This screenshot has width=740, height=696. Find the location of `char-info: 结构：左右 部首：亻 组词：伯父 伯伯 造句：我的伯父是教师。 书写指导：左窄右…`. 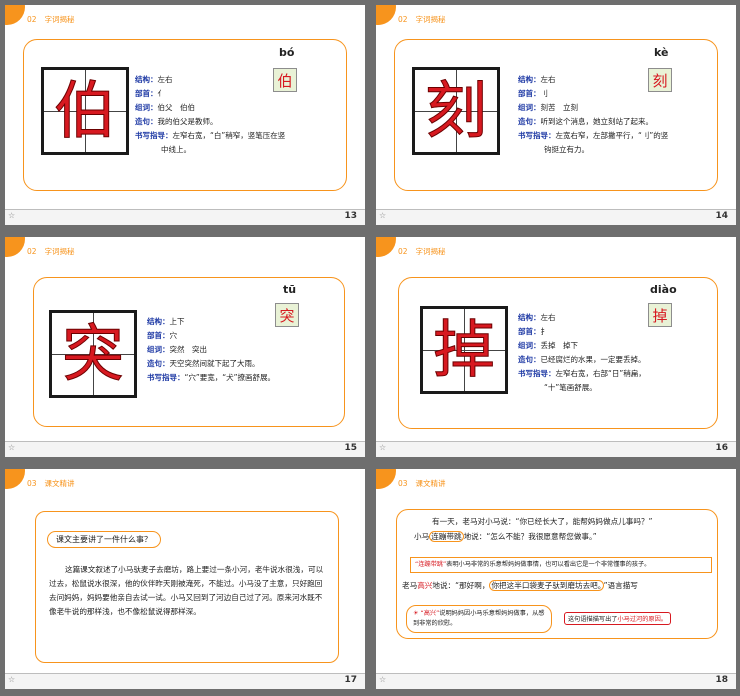

char-info: 结构：左右 部首：亻 组词：伯父 伯伯 造句：我的伯父是教师。 书写指导：左窄右… is located at coordinates (210, 114).